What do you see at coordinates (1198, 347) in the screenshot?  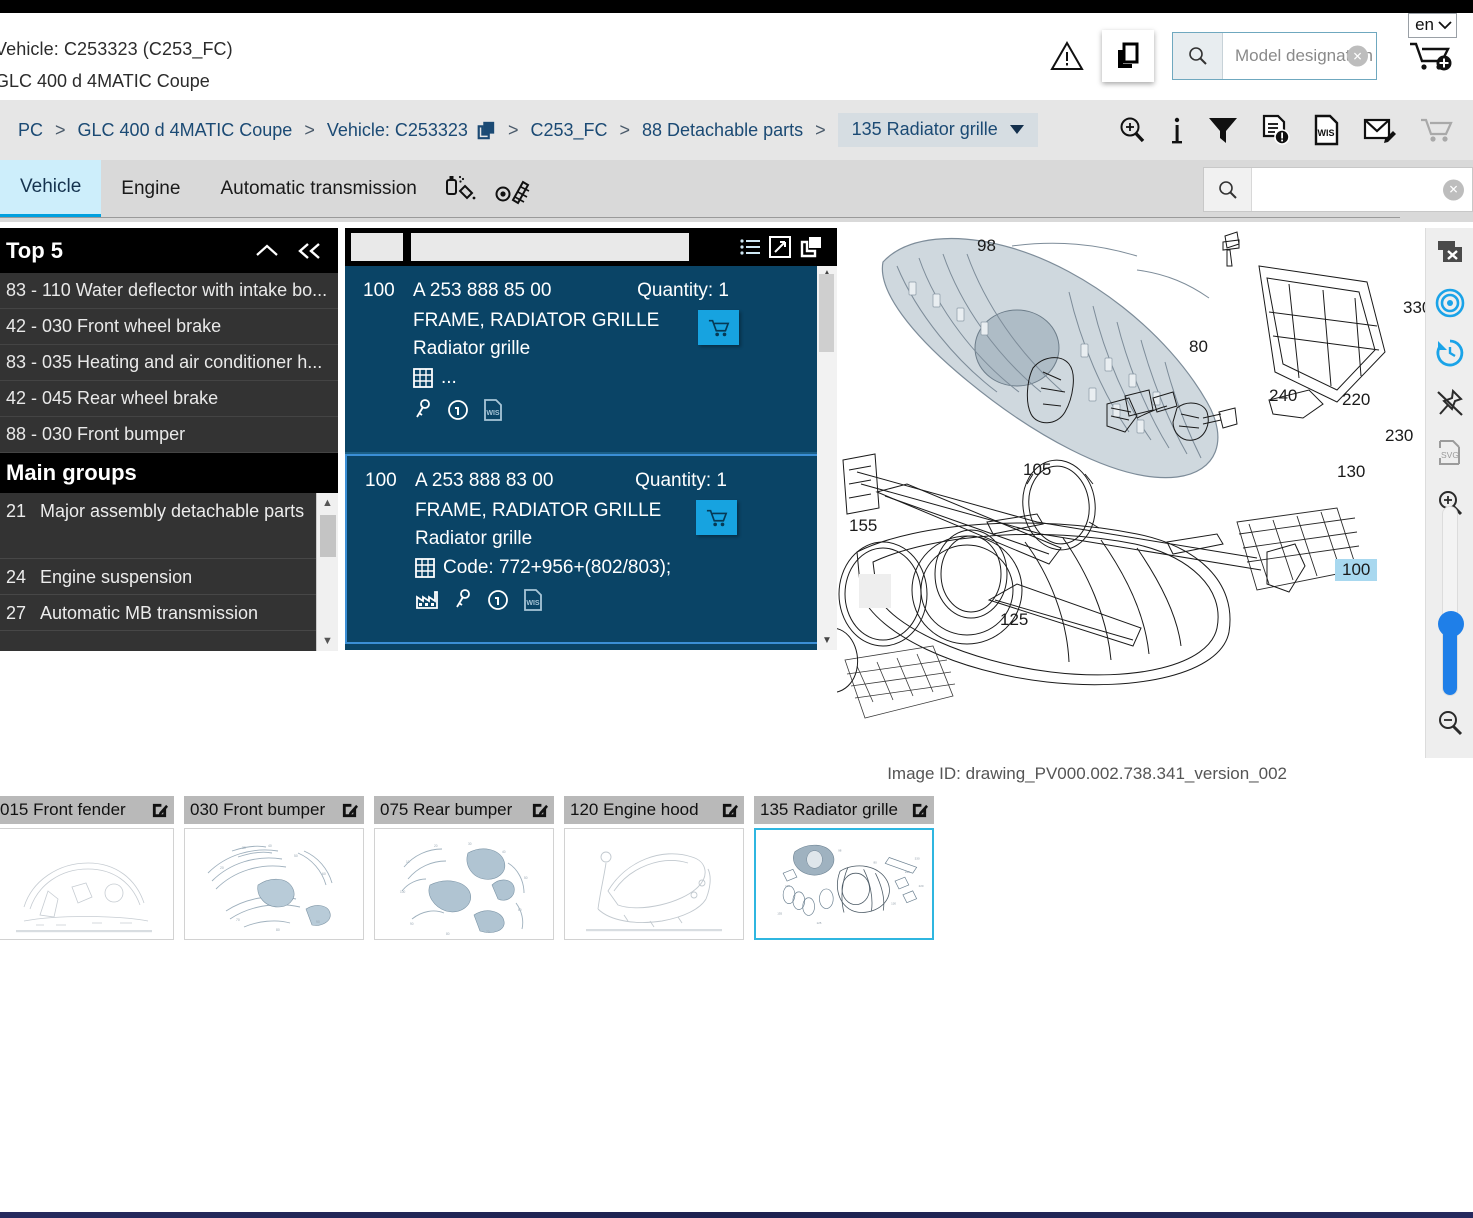 I see `diagram-callout-80: 80` at bounding box center [1198, 347].